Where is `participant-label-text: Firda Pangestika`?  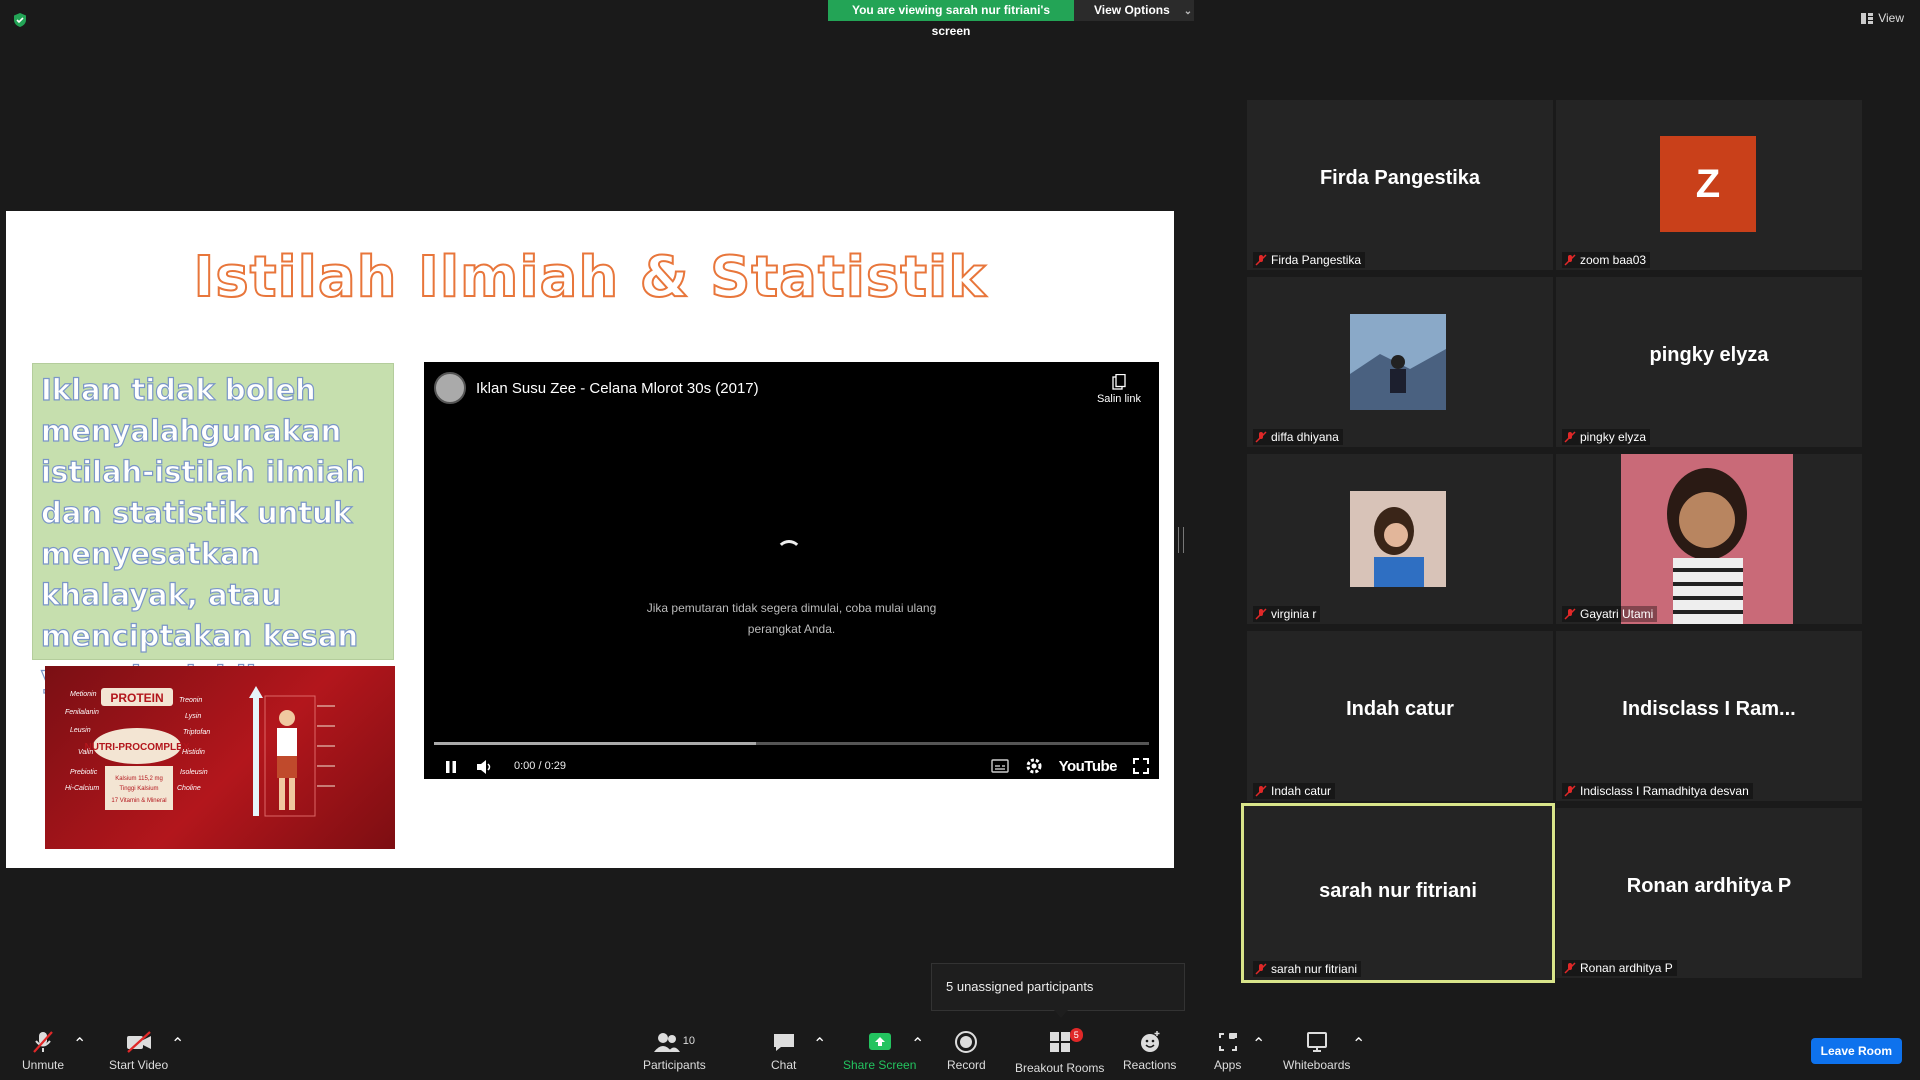 participant-label-text: Firda Pangestika is located at coordinates (1316, 260).